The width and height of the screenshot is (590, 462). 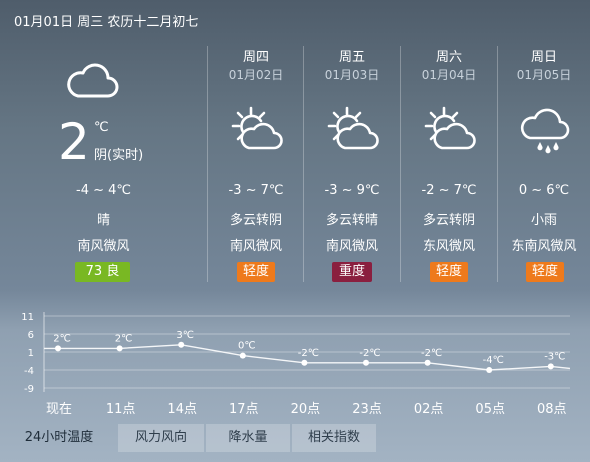 I want to click on x-tick-label: 14点, so click(x=182, y=409).